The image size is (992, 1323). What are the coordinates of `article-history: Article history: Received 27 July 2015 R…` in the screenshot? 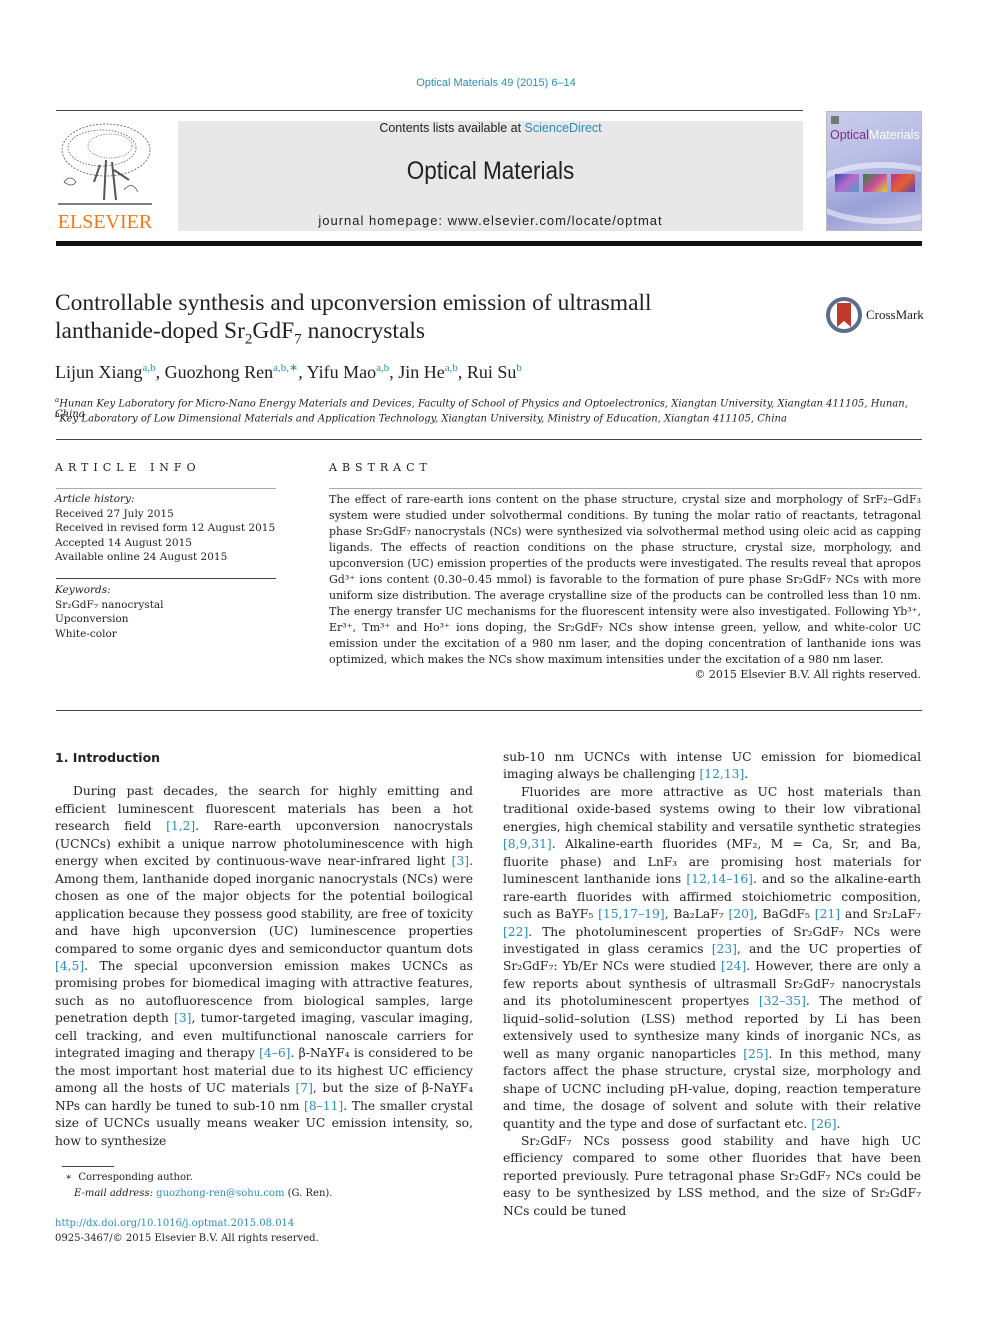 It's located at (166, 528).